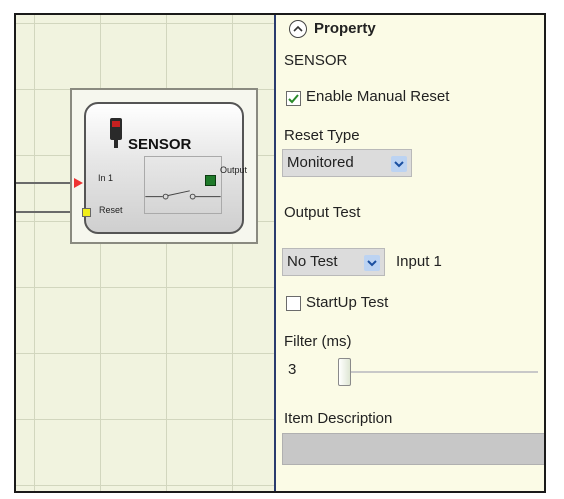 The width and height of the screenshot is (564, 499). I want to click on reset-wire, so click(45, 212).